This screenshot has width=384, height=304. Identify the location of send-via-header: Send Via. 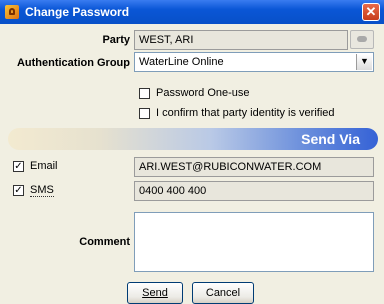
(193, 139).